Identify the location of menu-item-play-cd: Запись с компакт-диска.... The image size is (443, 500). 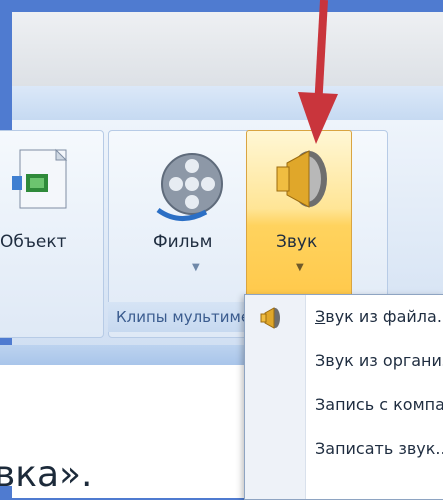
(374, 405).